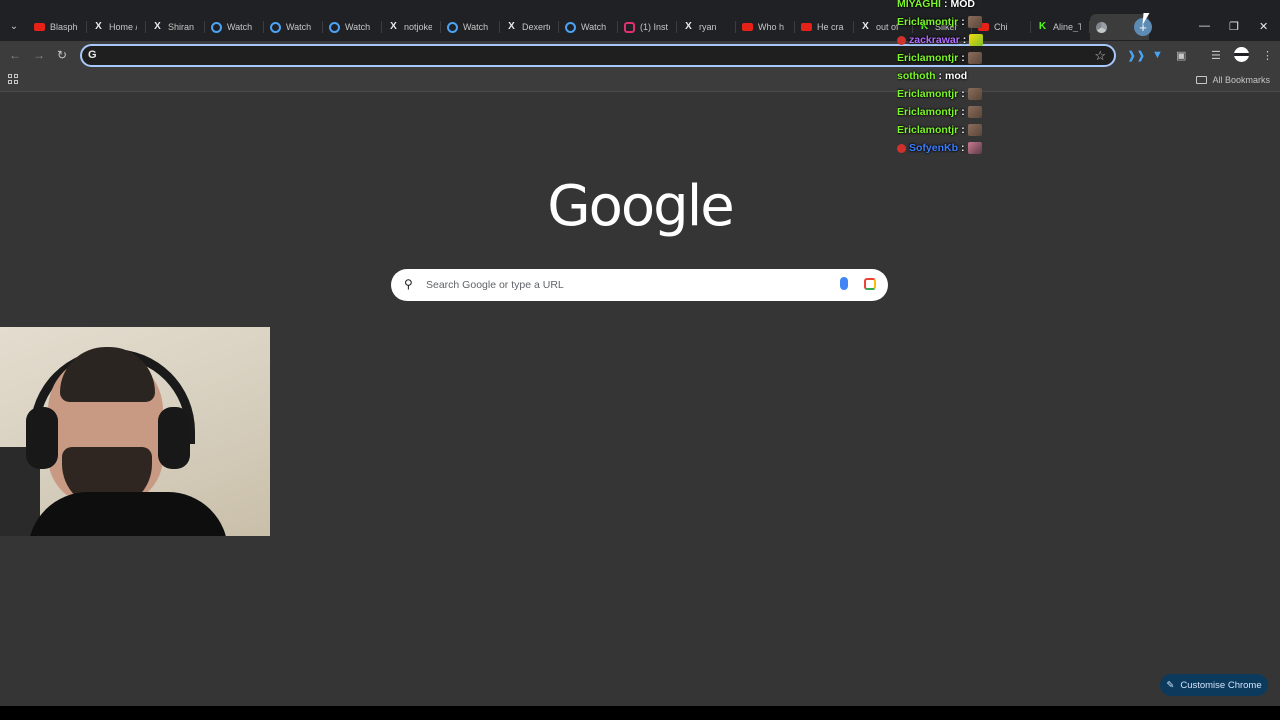  What do you see at coordinates (844, 283) in the screenshot?
I see `microphone-icon` at bounding box center [844, 283].